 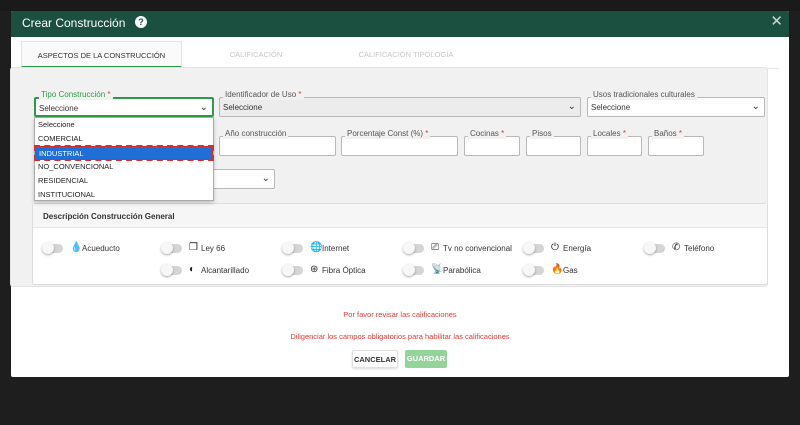 What do you see at coordinates (124, 139) in the screenshot?
I see `option-comercial: COMERCIAL` at bounding box center [124, 139].